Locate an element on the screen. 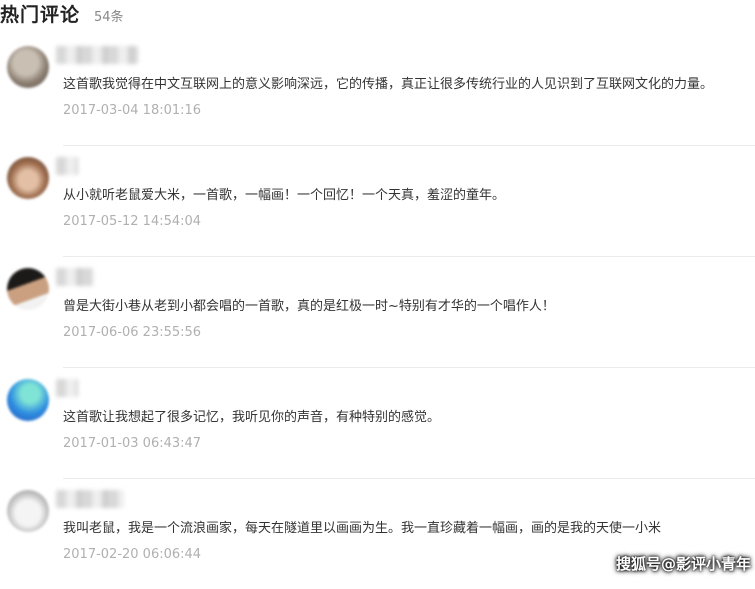 The width and height of the screenshot is (755, 589). comment-count: 54条 is located at coordinates (109, 17).